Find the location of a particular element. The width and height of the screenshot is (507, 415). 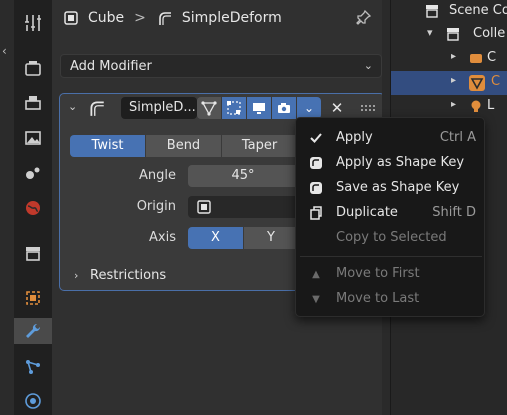

world-icon is located at coordinates (33, 208).